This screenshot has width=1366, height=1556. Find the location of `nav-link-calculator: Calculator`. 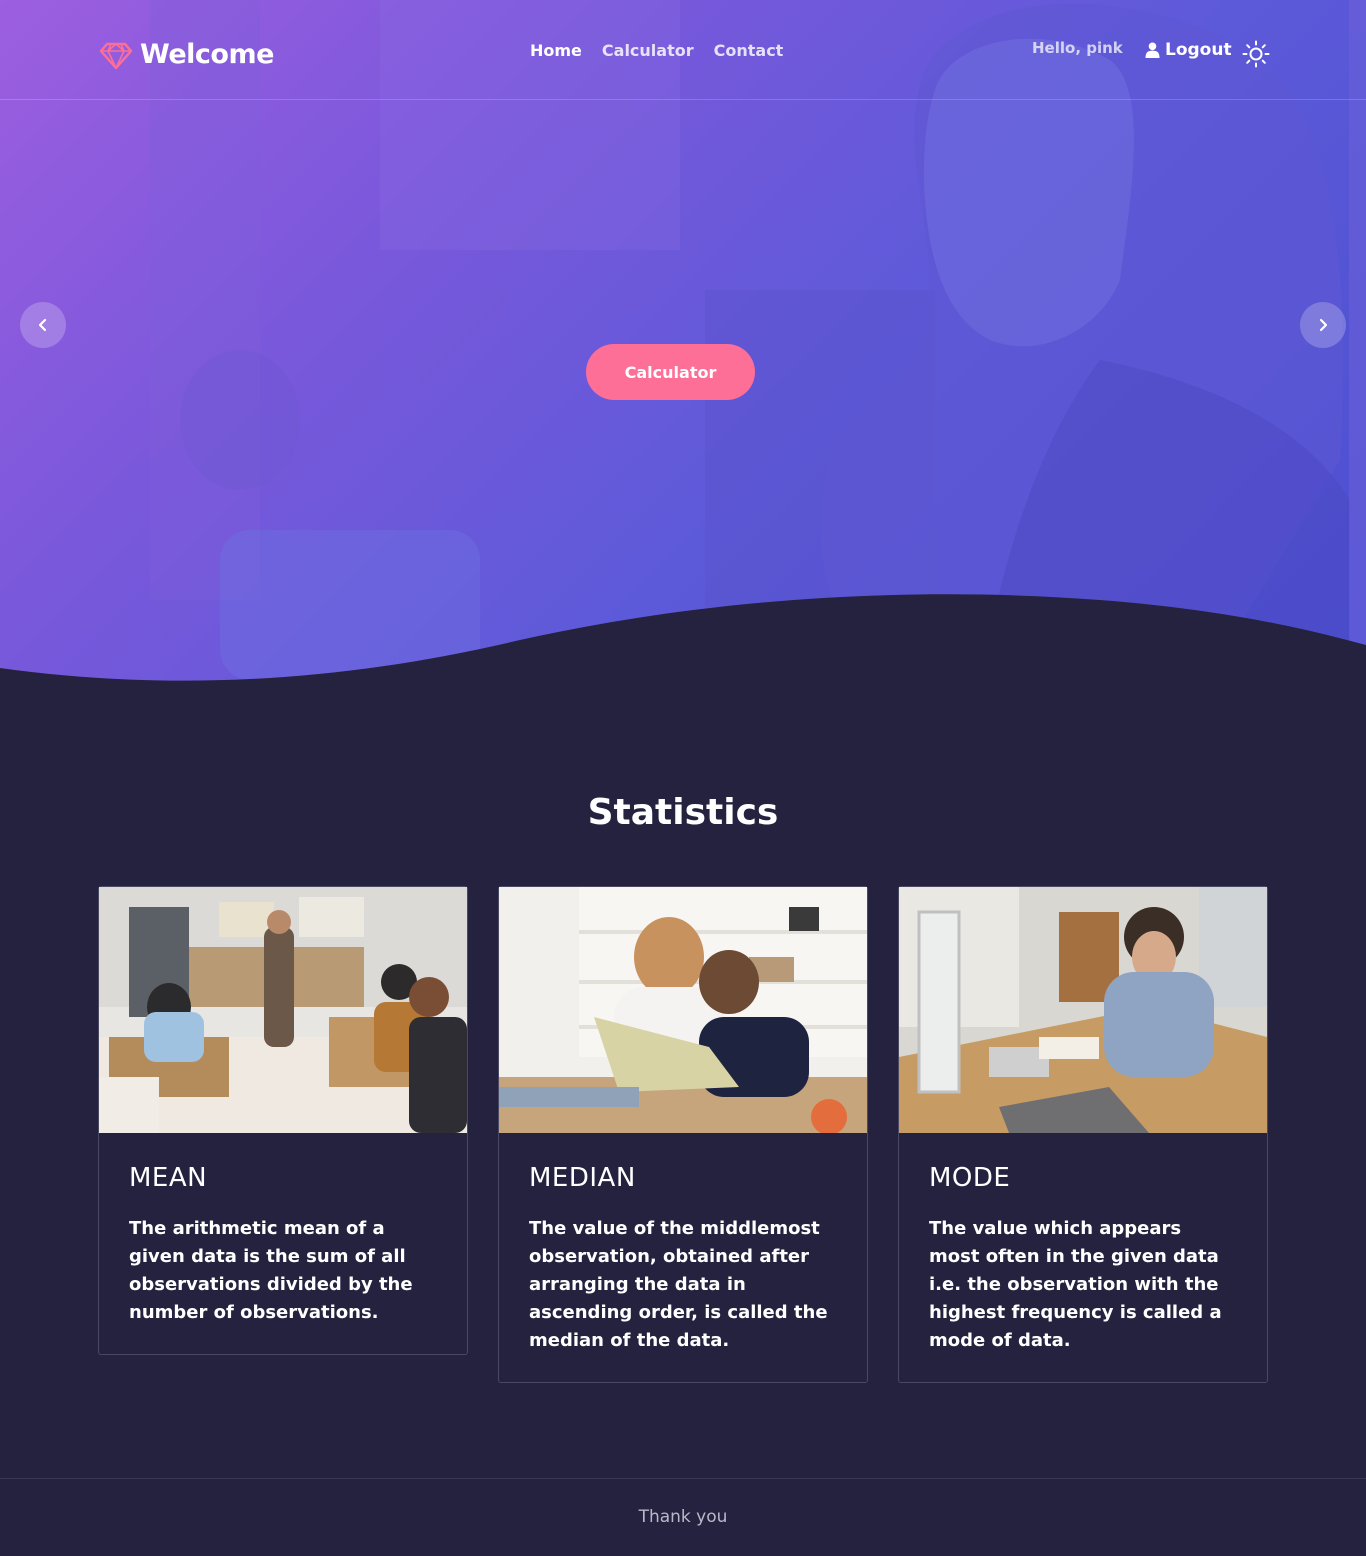

nav-link-calculator: Calculator is located at coordinates (648, 50).